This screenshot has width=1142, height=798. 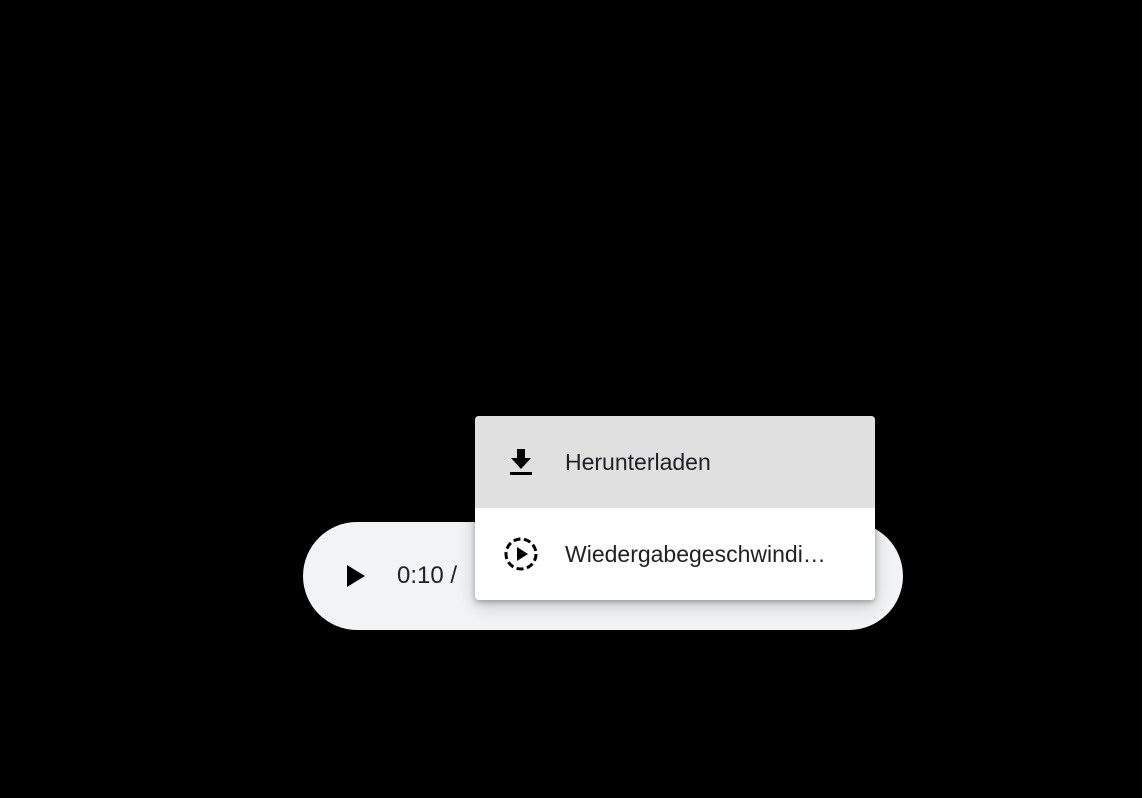 What do you see at coordinates (521, 462) in the screenshot?
I see `download-icon` at bounding box center [521, 462].